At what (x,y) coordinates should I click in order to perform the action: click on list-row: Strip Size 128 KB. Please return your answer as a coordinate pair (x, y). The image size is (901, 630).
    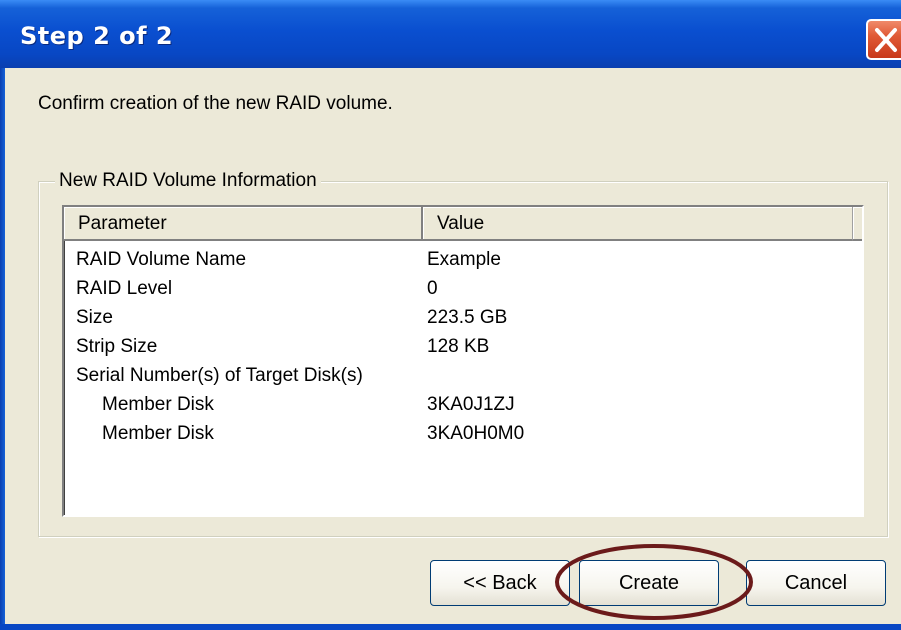
    Looking at the image, I should click on (466, 346).